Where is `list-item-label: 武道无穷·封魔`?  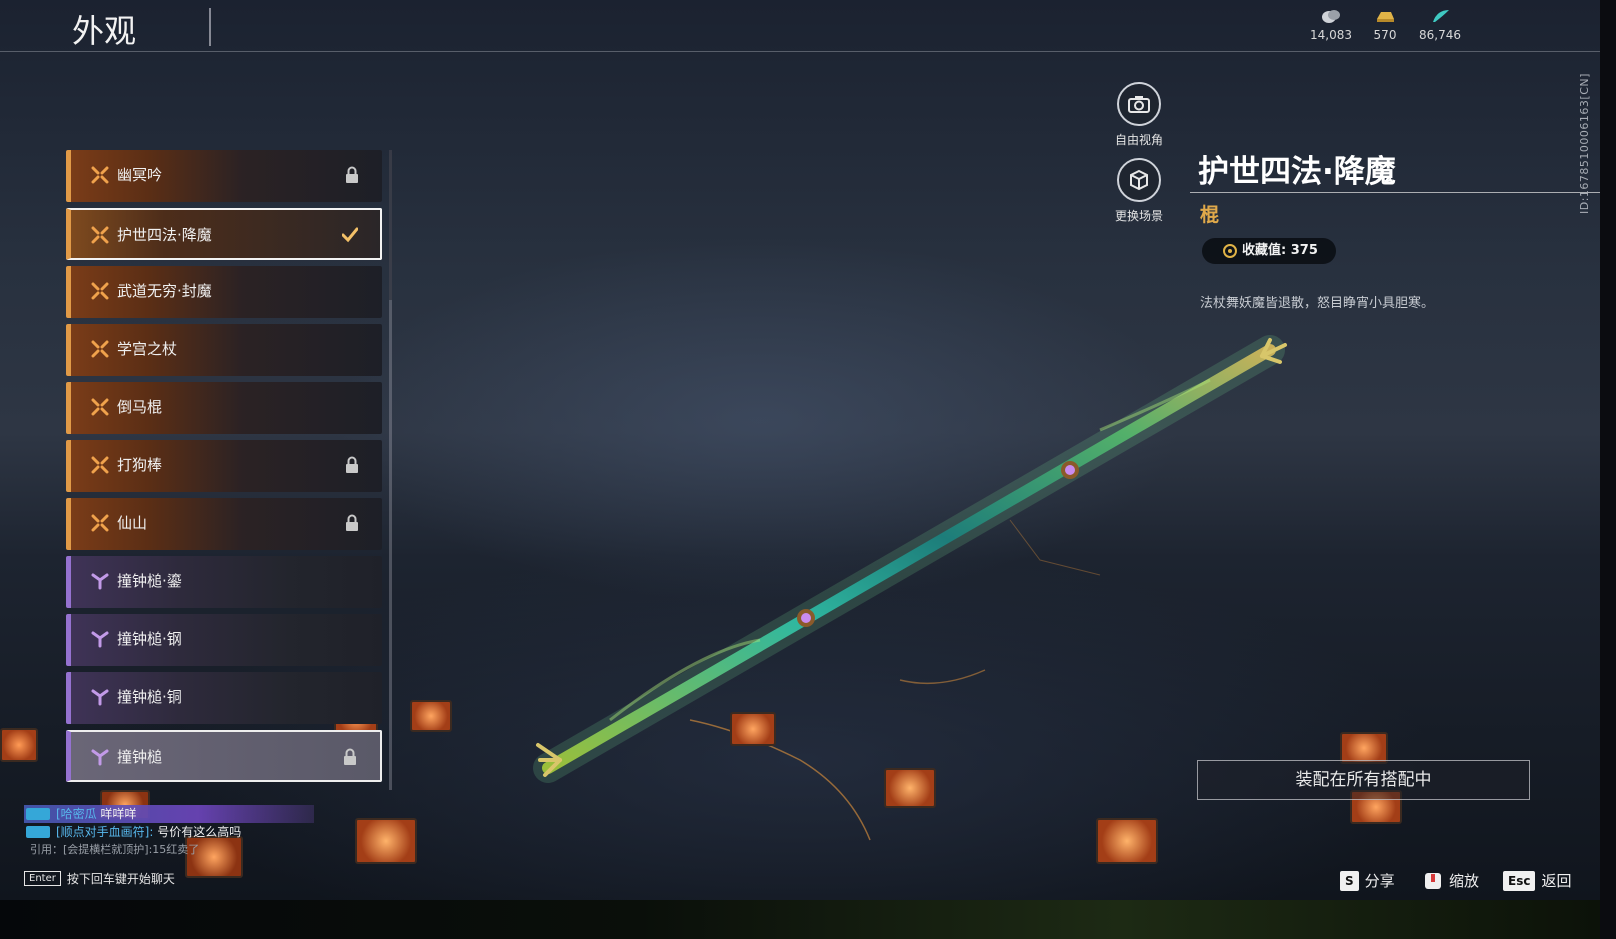
list-item-label: 武道无穷·封魔 is located at coordinates (164, 291).